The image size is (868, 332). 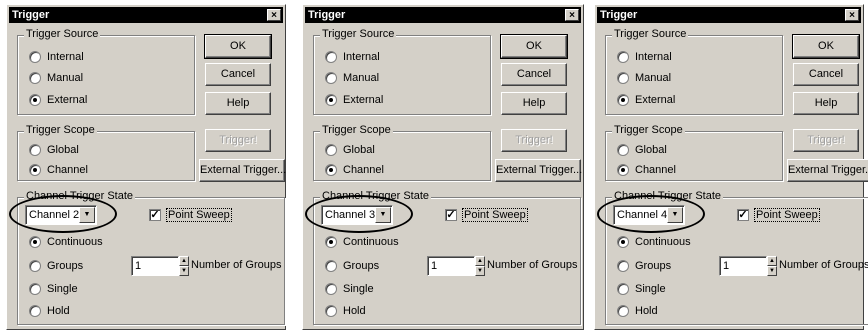 I want to click on channel-select: Channel 4 ▼, so click(x=649, y=215).